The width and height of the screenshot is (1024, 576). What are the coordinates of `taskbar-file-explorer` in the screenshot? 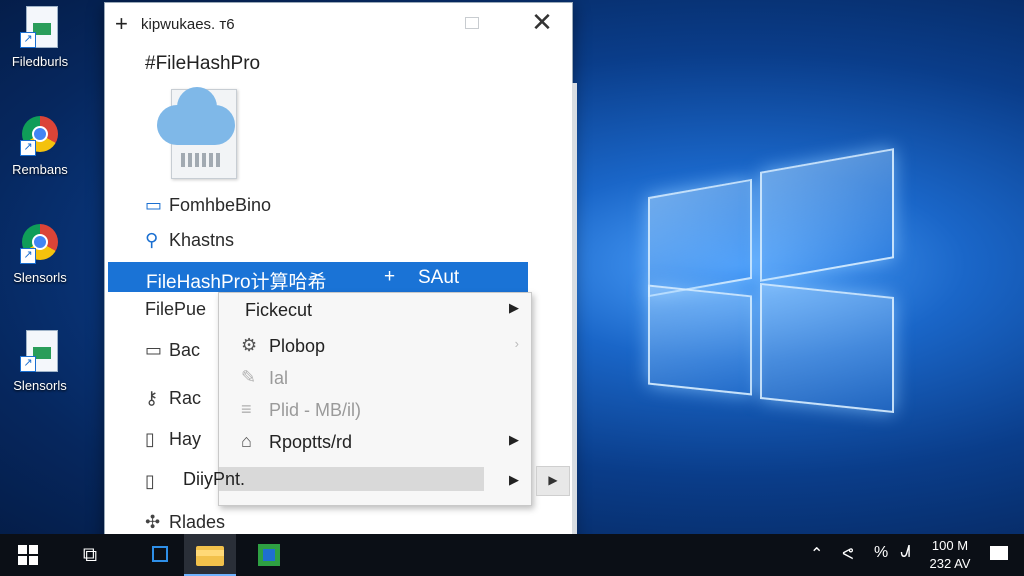 It's located at (210, 555).